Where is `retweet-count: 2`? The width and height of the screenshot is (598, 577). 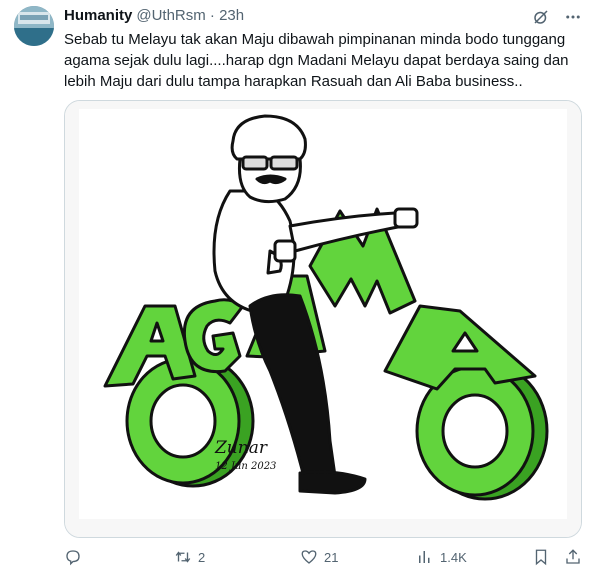 retweet-count: 2 is located at coordinates (202, 557).